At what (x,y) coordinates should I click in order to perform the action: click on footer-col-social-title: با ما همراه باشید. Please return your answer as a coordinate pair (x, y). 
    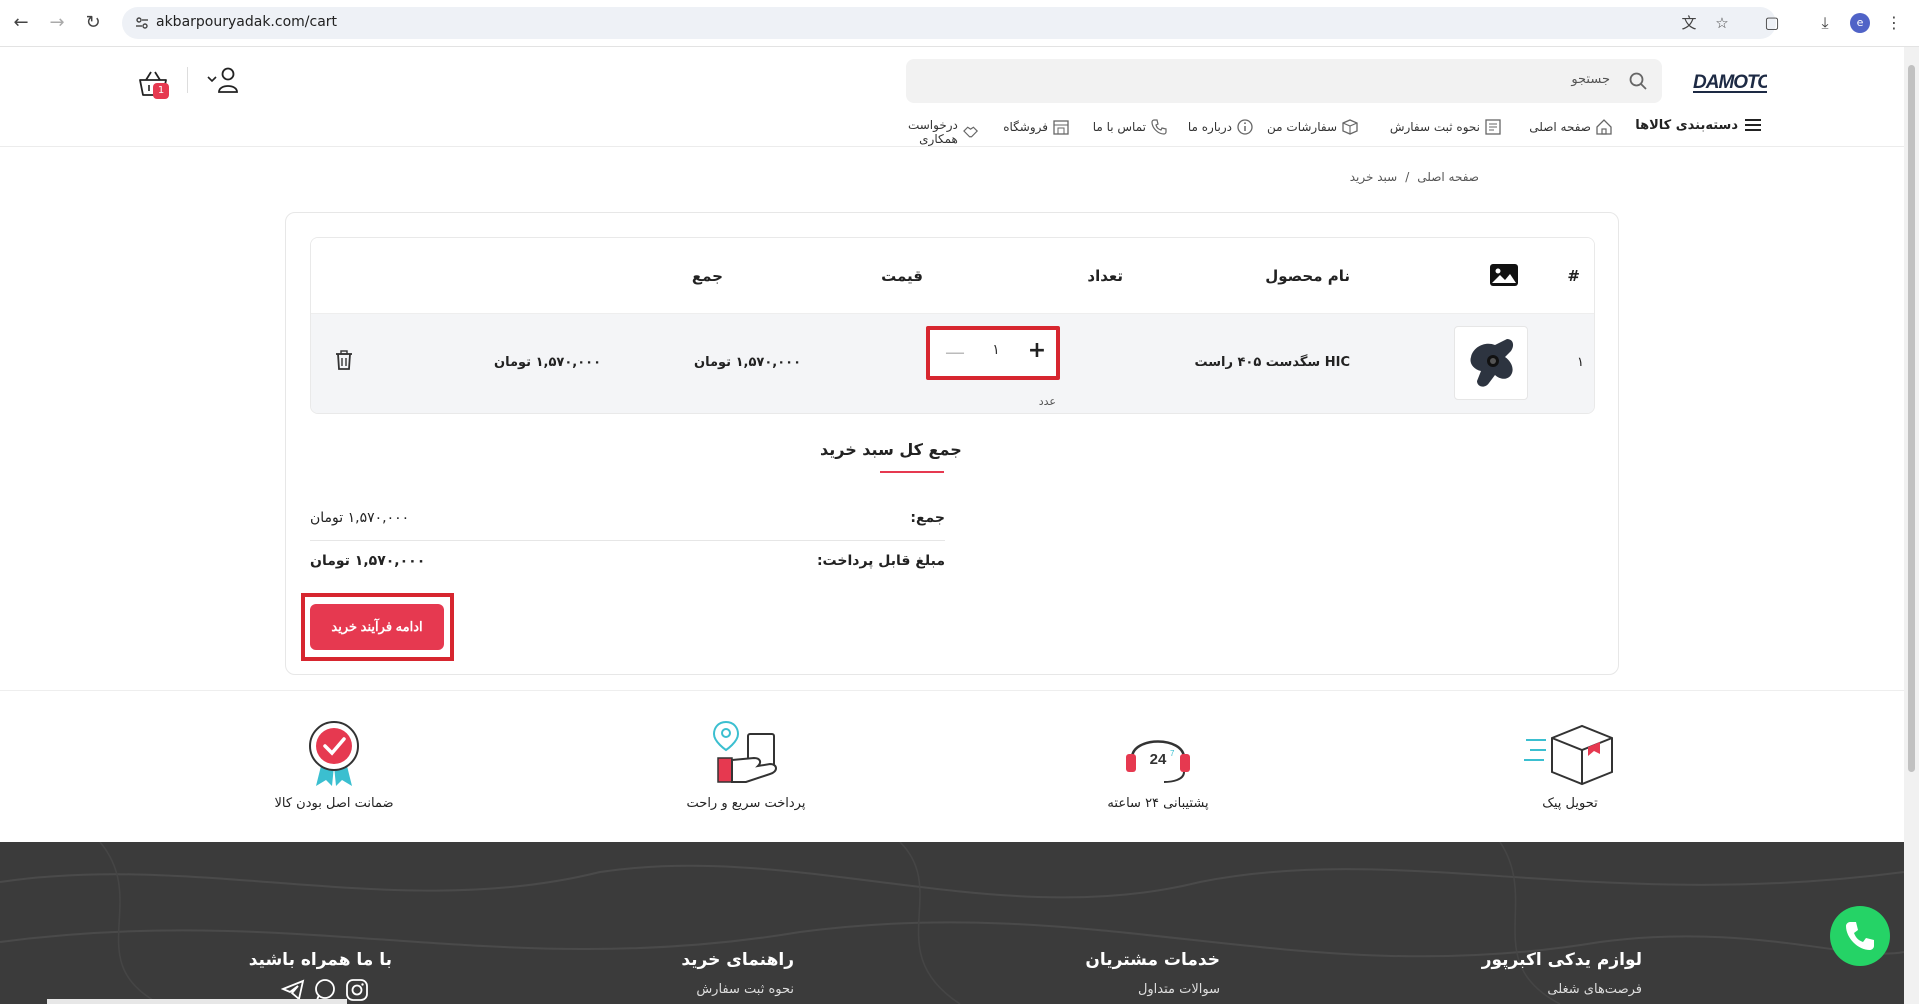
    Looking at the image, I should click on (320, 960).